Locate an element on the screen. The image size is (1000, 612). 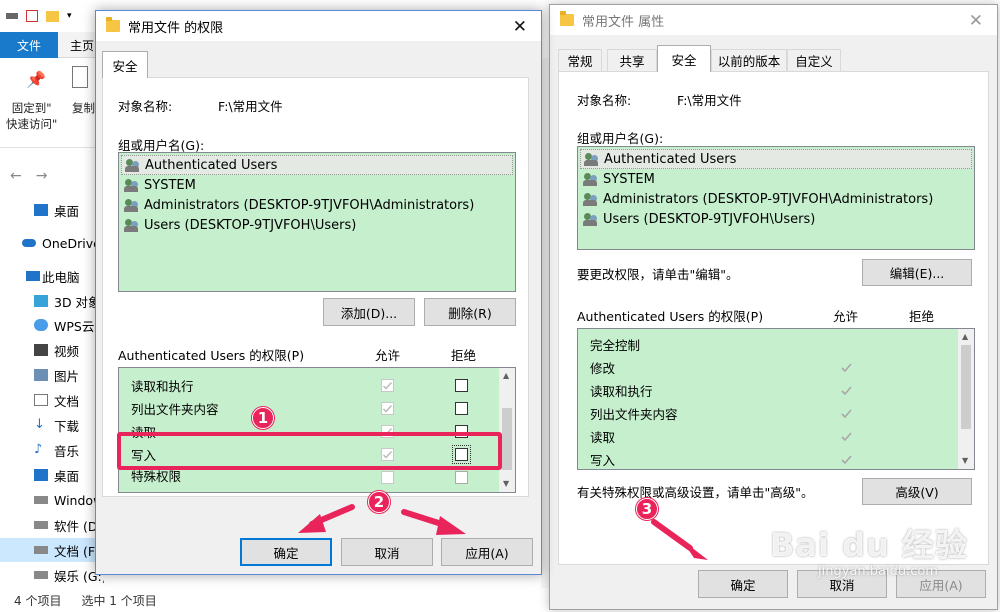
forward-arrow-icon: → is located at coordinates (42, 176).